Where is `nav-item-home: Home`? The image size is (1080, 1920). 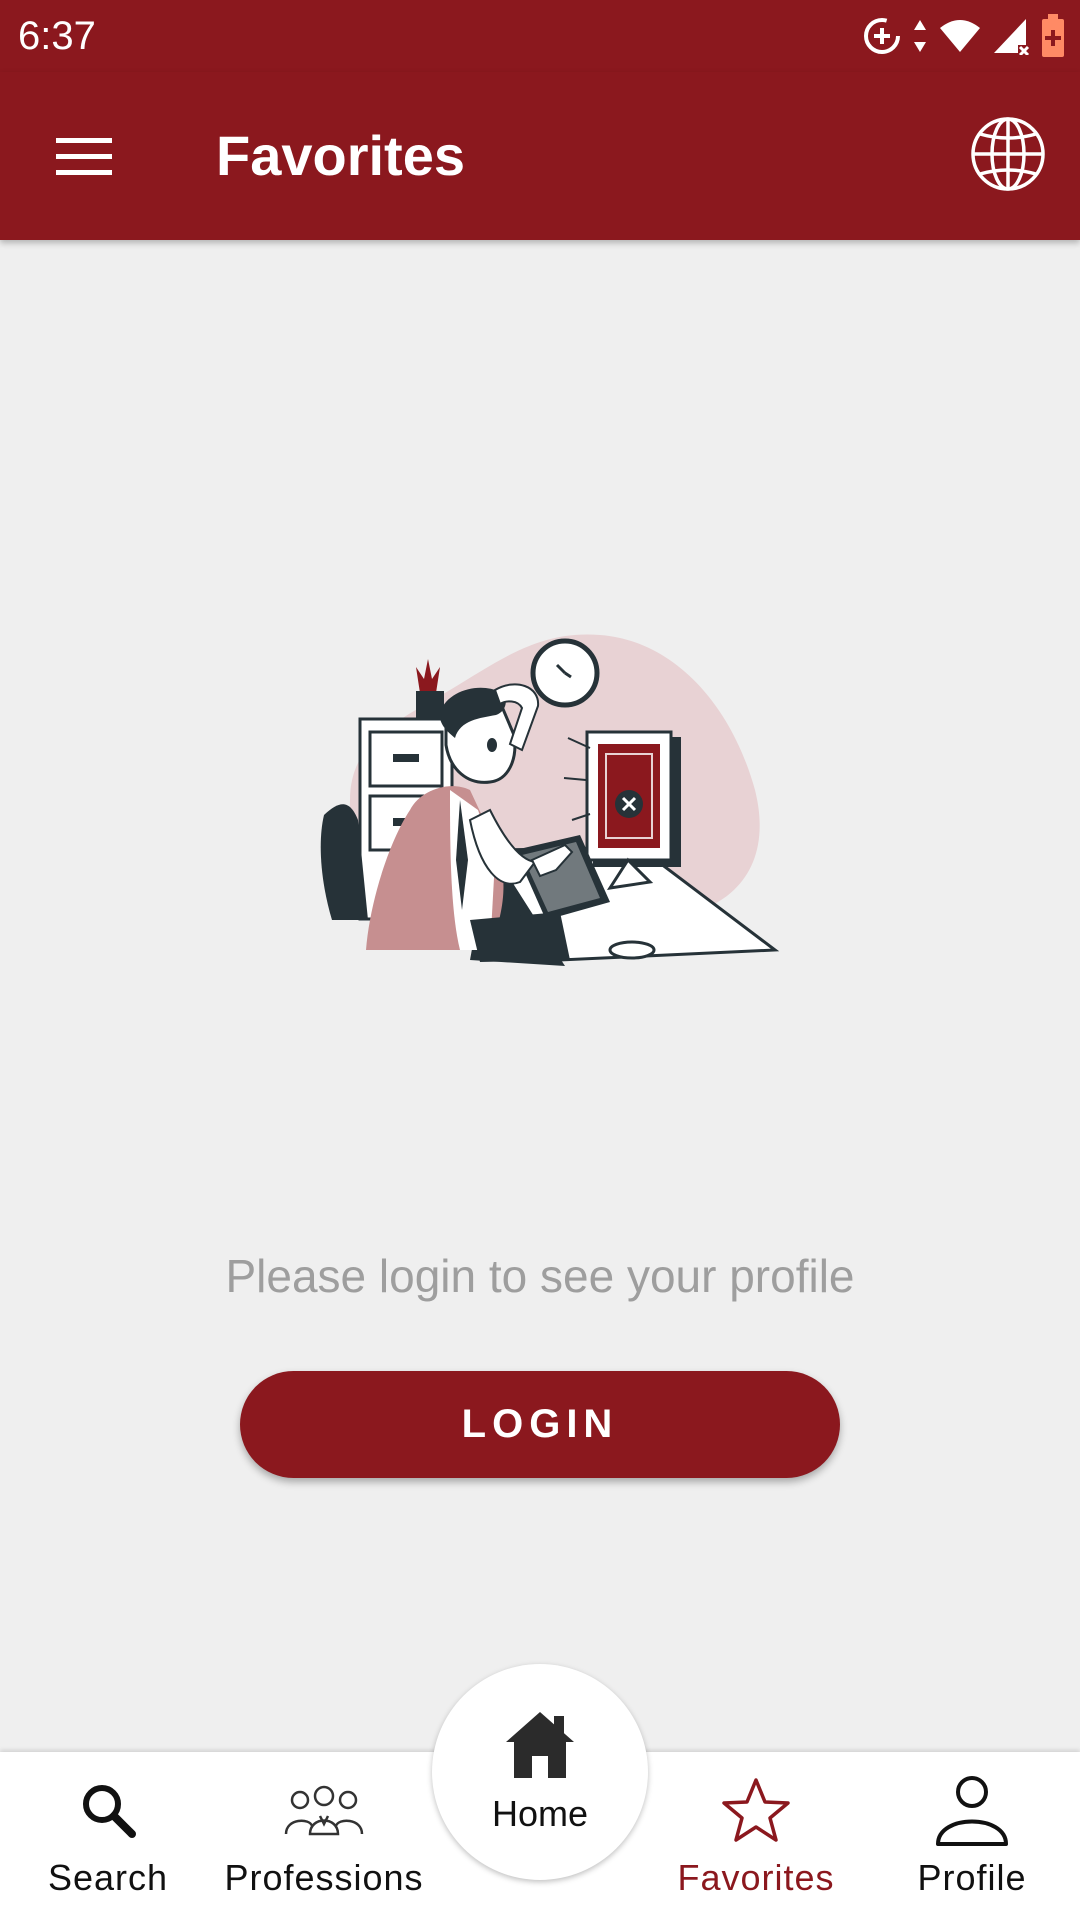
nav-item-home: Home is located at coordinates (540, 1772).